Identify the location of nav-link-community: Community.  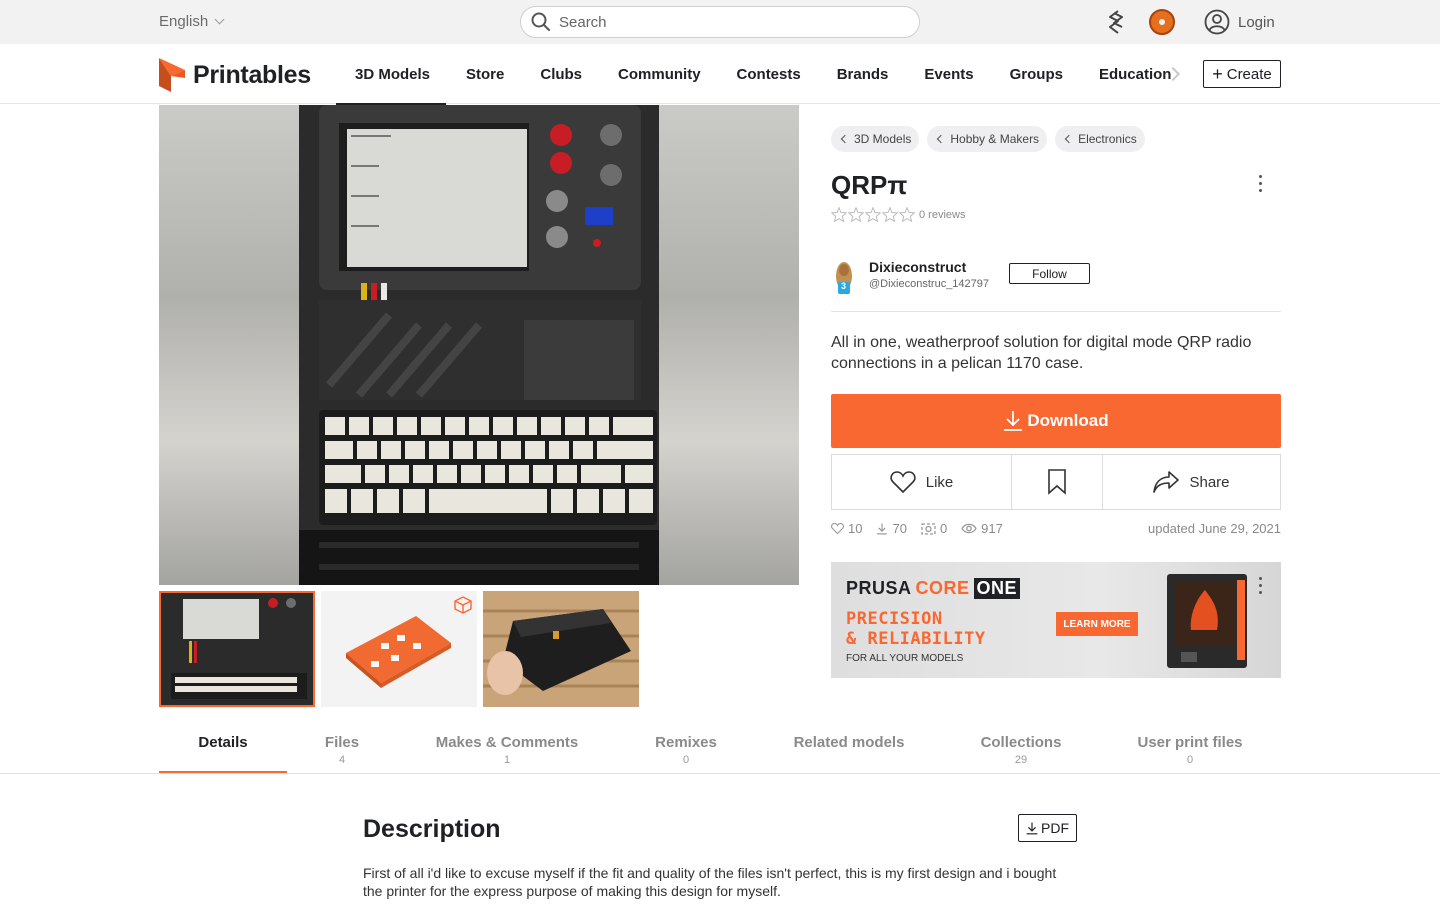
(659, 74).